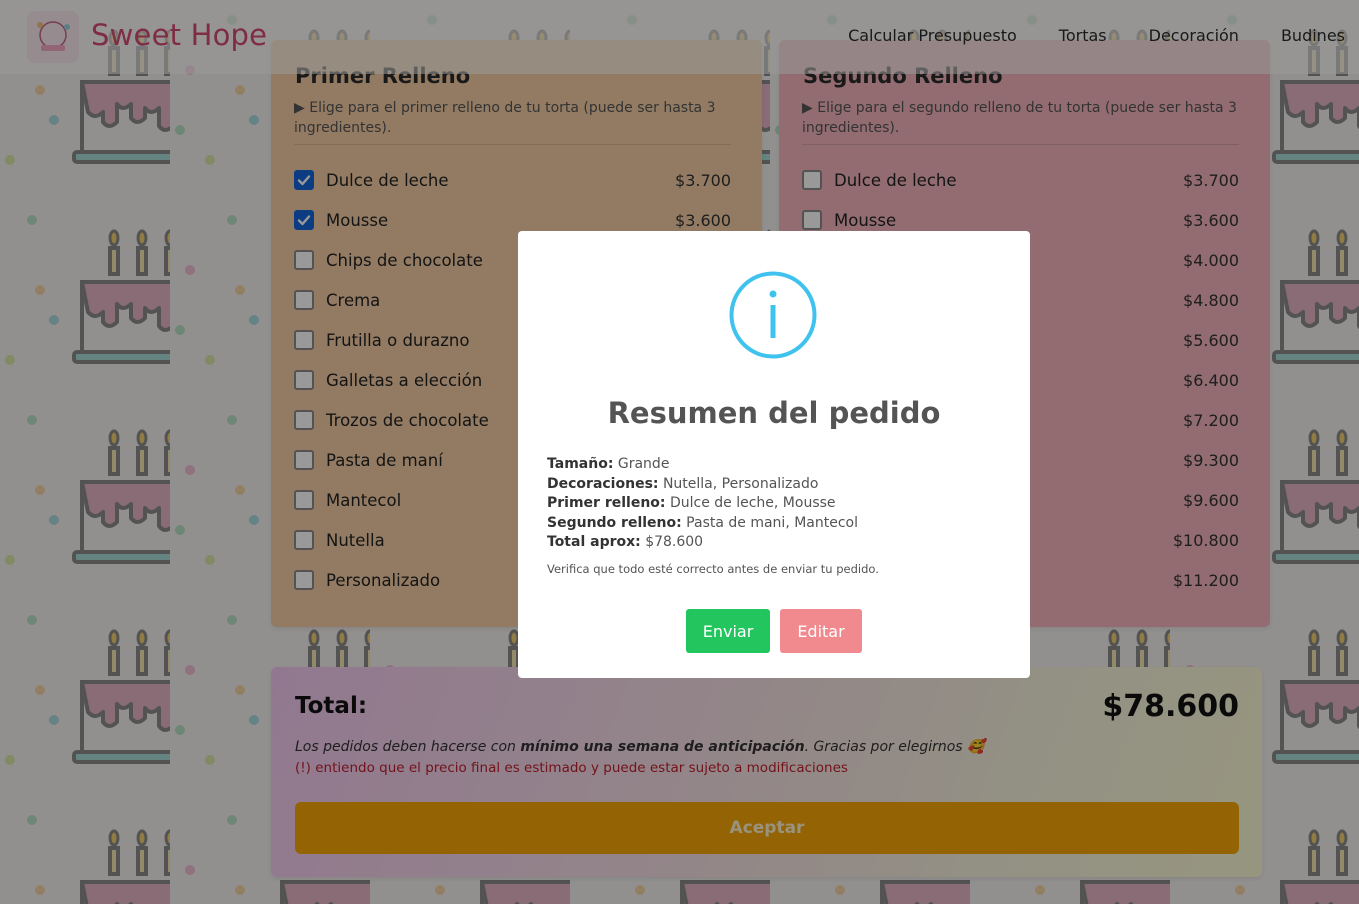 Image resolution: width=1359 pixels, height=904 pixels. Describe the element at coordinates (774, 413) in the screenshot. I see `modal-title: Resumen del pedido` at that location.